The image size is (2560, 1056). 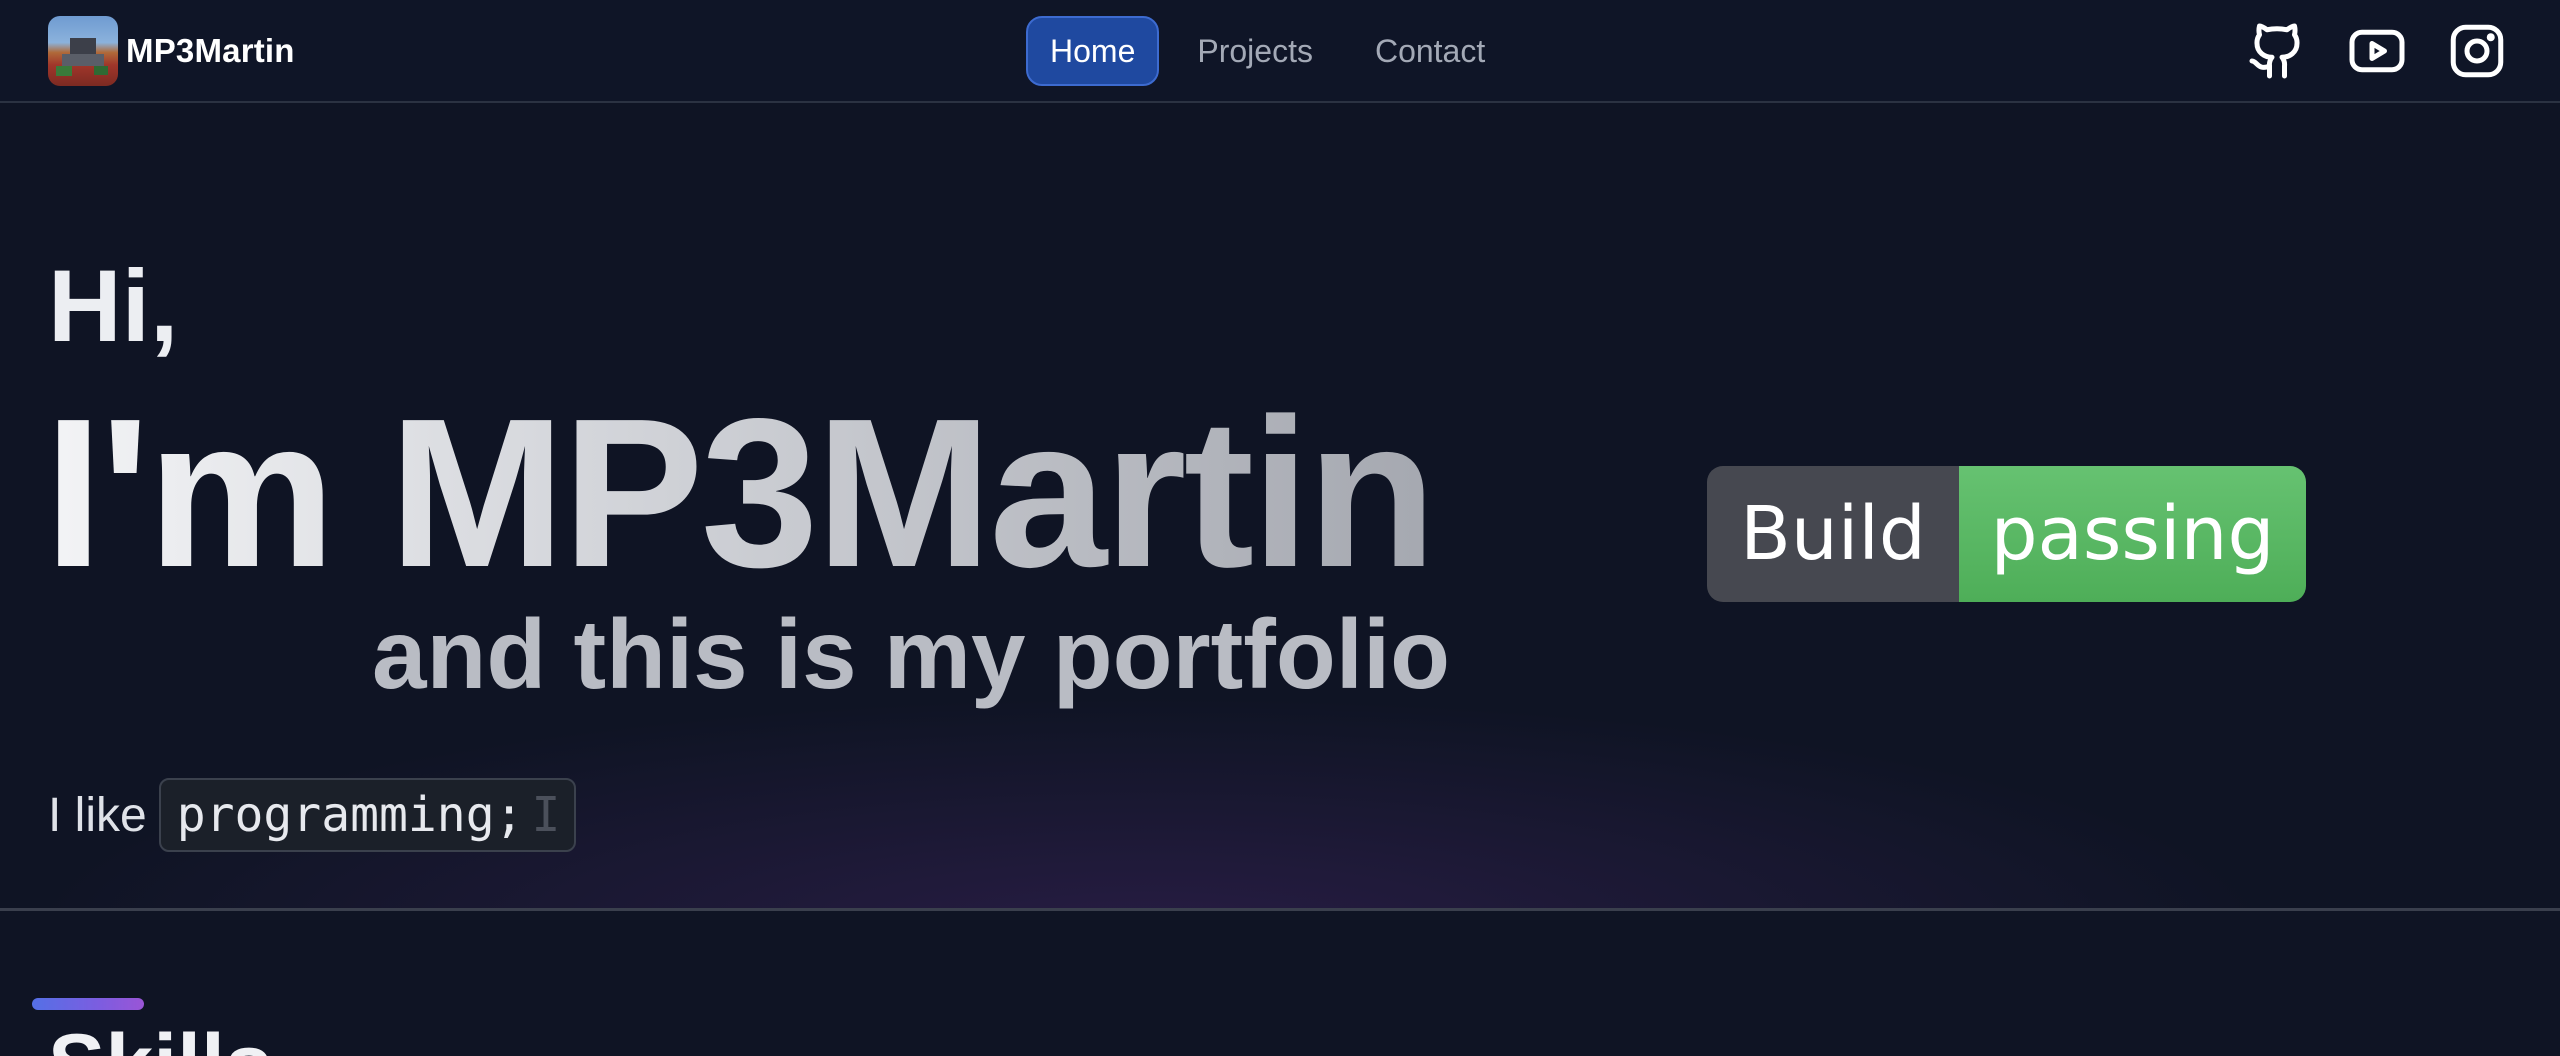 I want to click on skills-heading: Skills, so click(x=160, y=1039).